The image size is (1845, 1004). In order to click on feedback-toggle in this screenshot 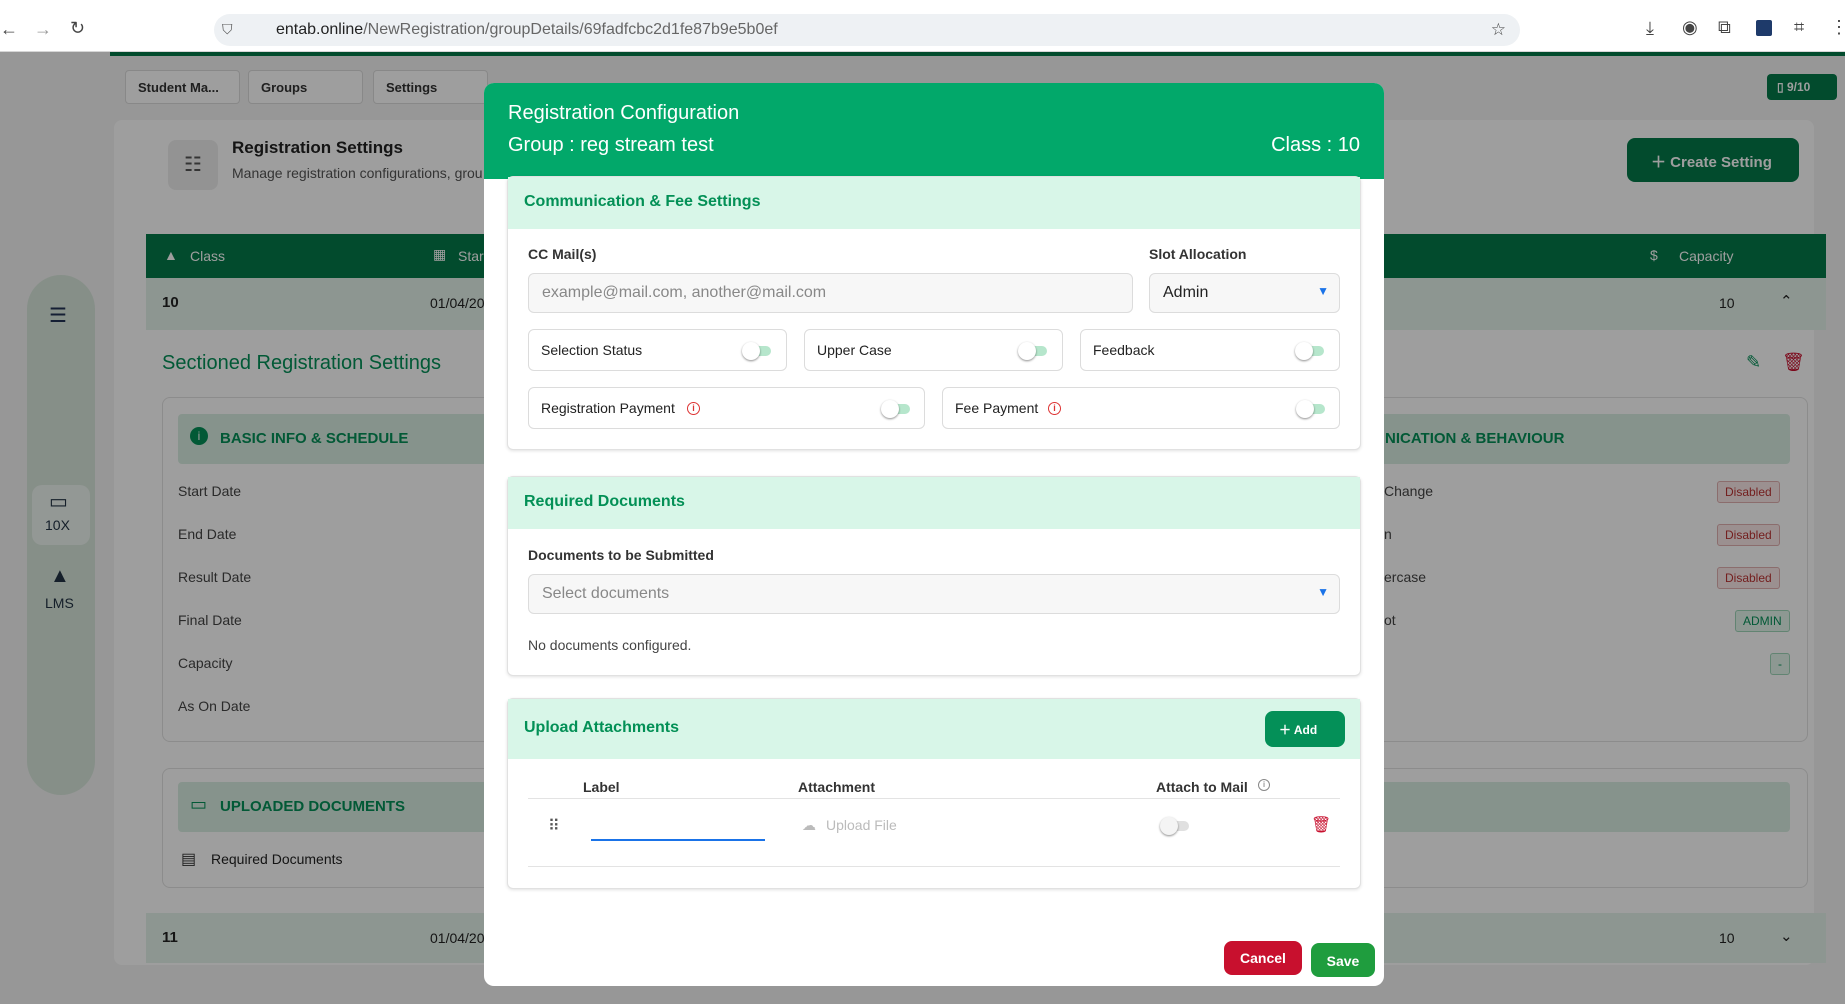, I will do `click(1309, 351)`.